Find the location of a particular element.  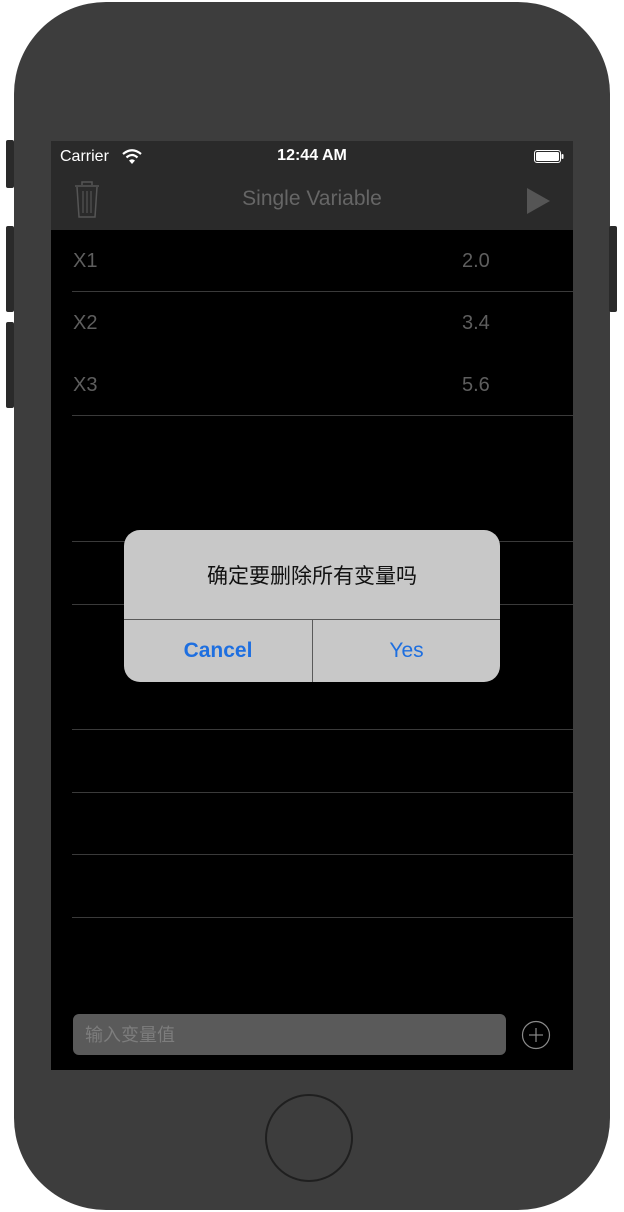

add-circle-icon is located at coordinates (536, 1035).